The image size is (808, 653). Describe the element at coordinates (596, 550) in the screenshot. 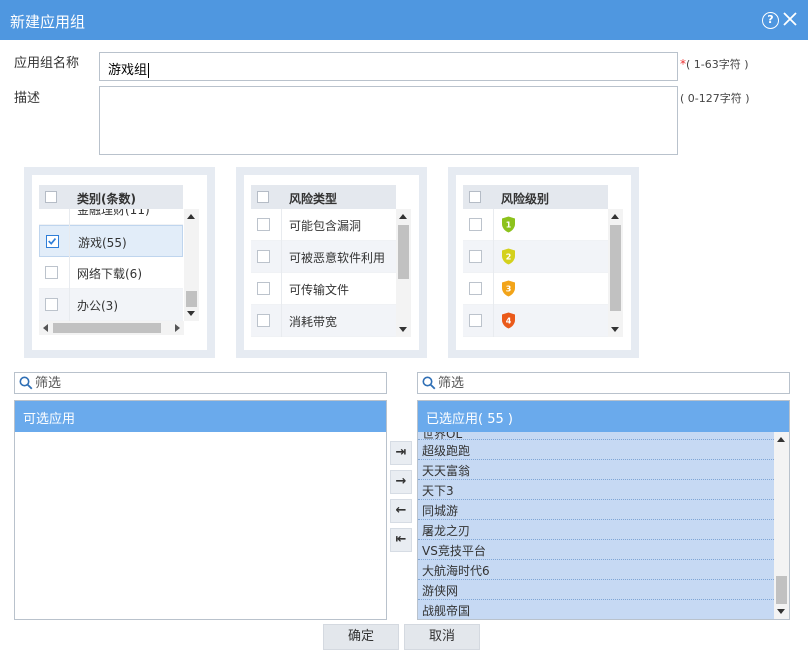

I see `list-item: VS竞技平台` at that location.